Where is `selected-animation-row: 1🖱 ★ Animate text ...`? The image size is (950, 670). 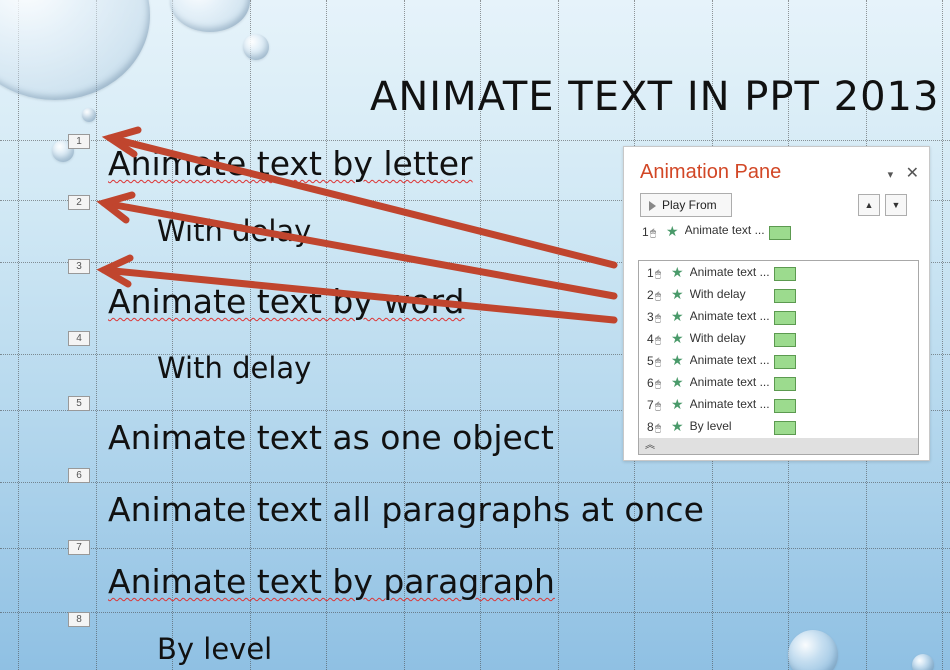 selected-animation-row: 1🖱 ★ Animate text ... is located at coordinates (716, 232).